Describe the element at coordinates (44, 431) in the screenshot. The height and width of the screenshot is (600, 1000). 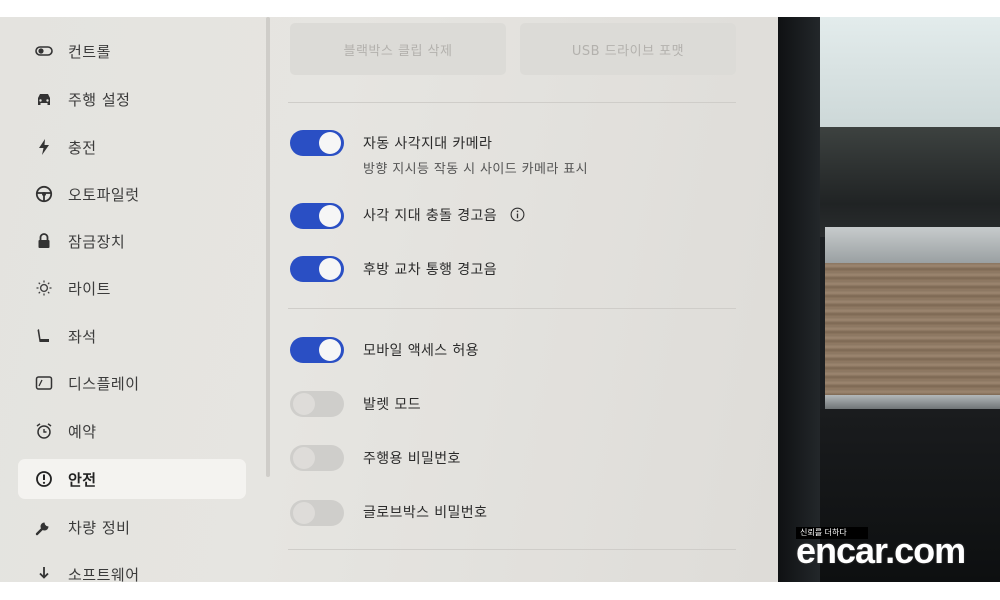
I see `alarm-clock-icon` at that location.